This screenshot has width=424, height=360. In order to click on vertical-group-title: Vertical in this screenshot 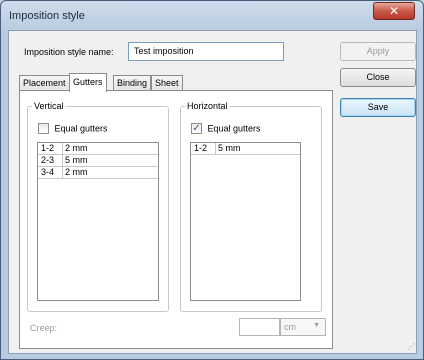, I will do `click(49, 106)`.